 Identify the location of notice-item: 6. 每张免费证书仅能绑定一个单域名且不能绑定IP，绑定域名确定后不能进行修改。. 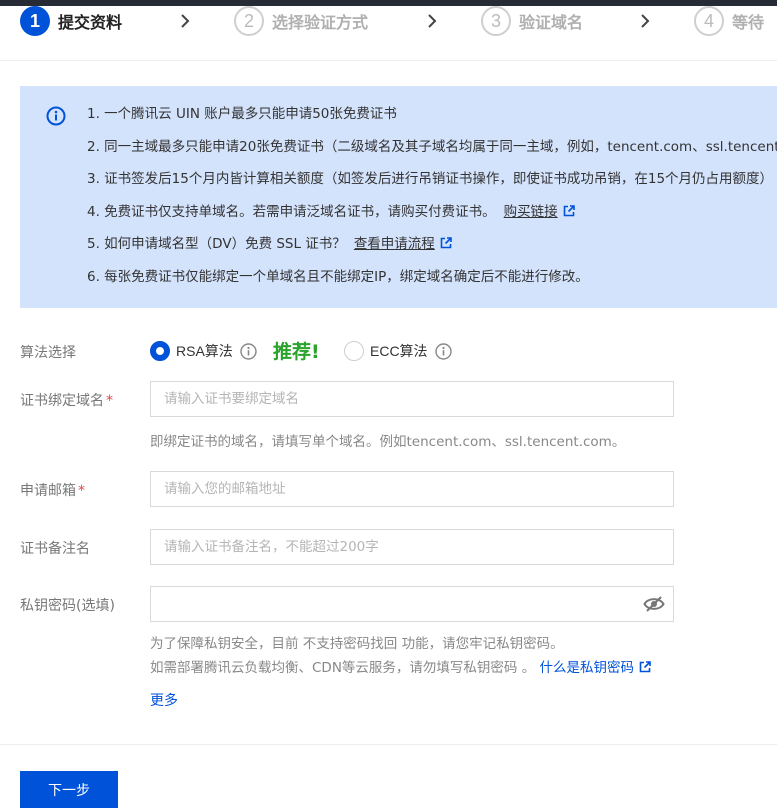
(338, 276).